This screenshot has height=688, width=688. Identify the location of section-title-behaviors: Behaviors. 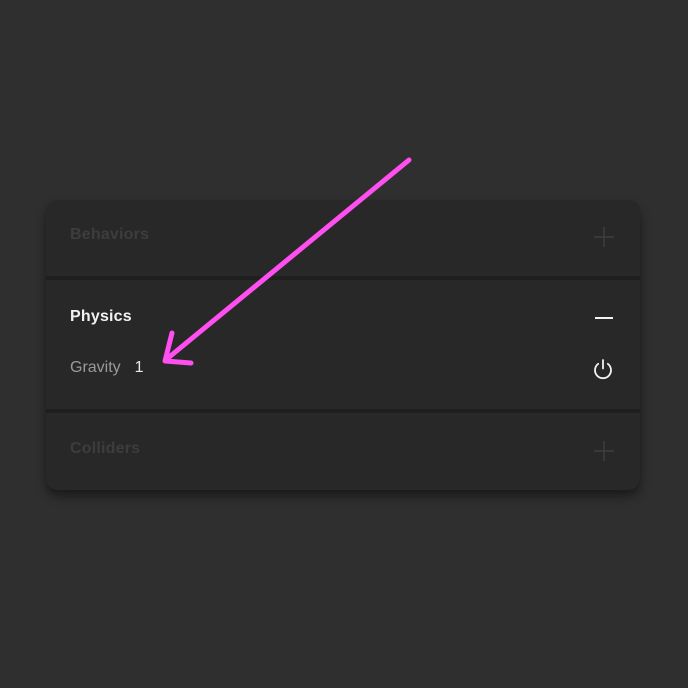
(109, 235).